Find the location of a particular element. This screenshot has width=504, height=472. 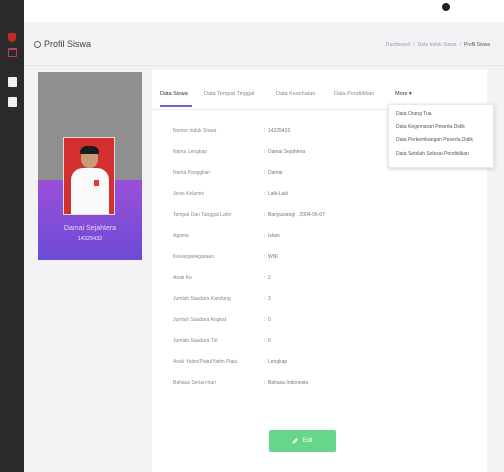

field-label: Anak Ke is located at coordinates (182, 278).